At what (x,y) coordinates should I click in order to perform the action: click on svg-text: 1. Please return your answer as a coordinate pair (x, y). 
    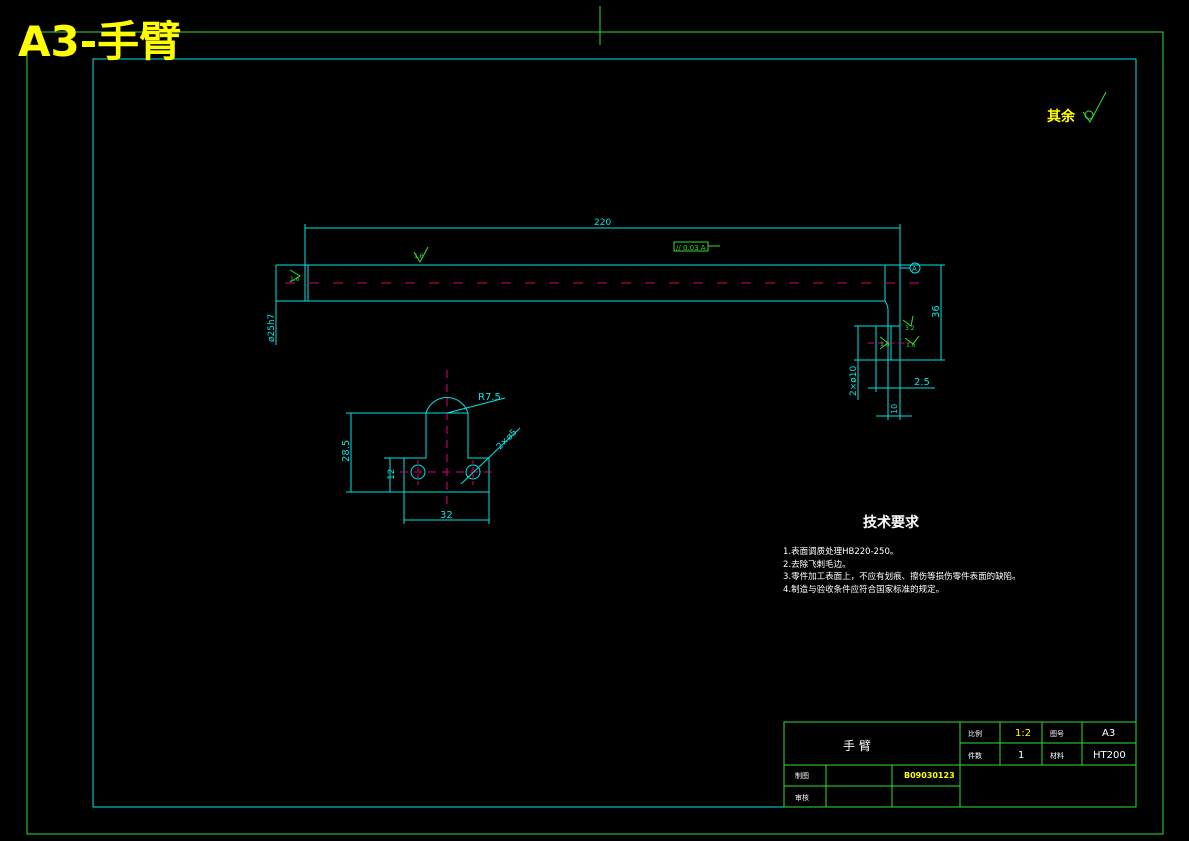
    Looking at the image, I should click on (1021, 755).